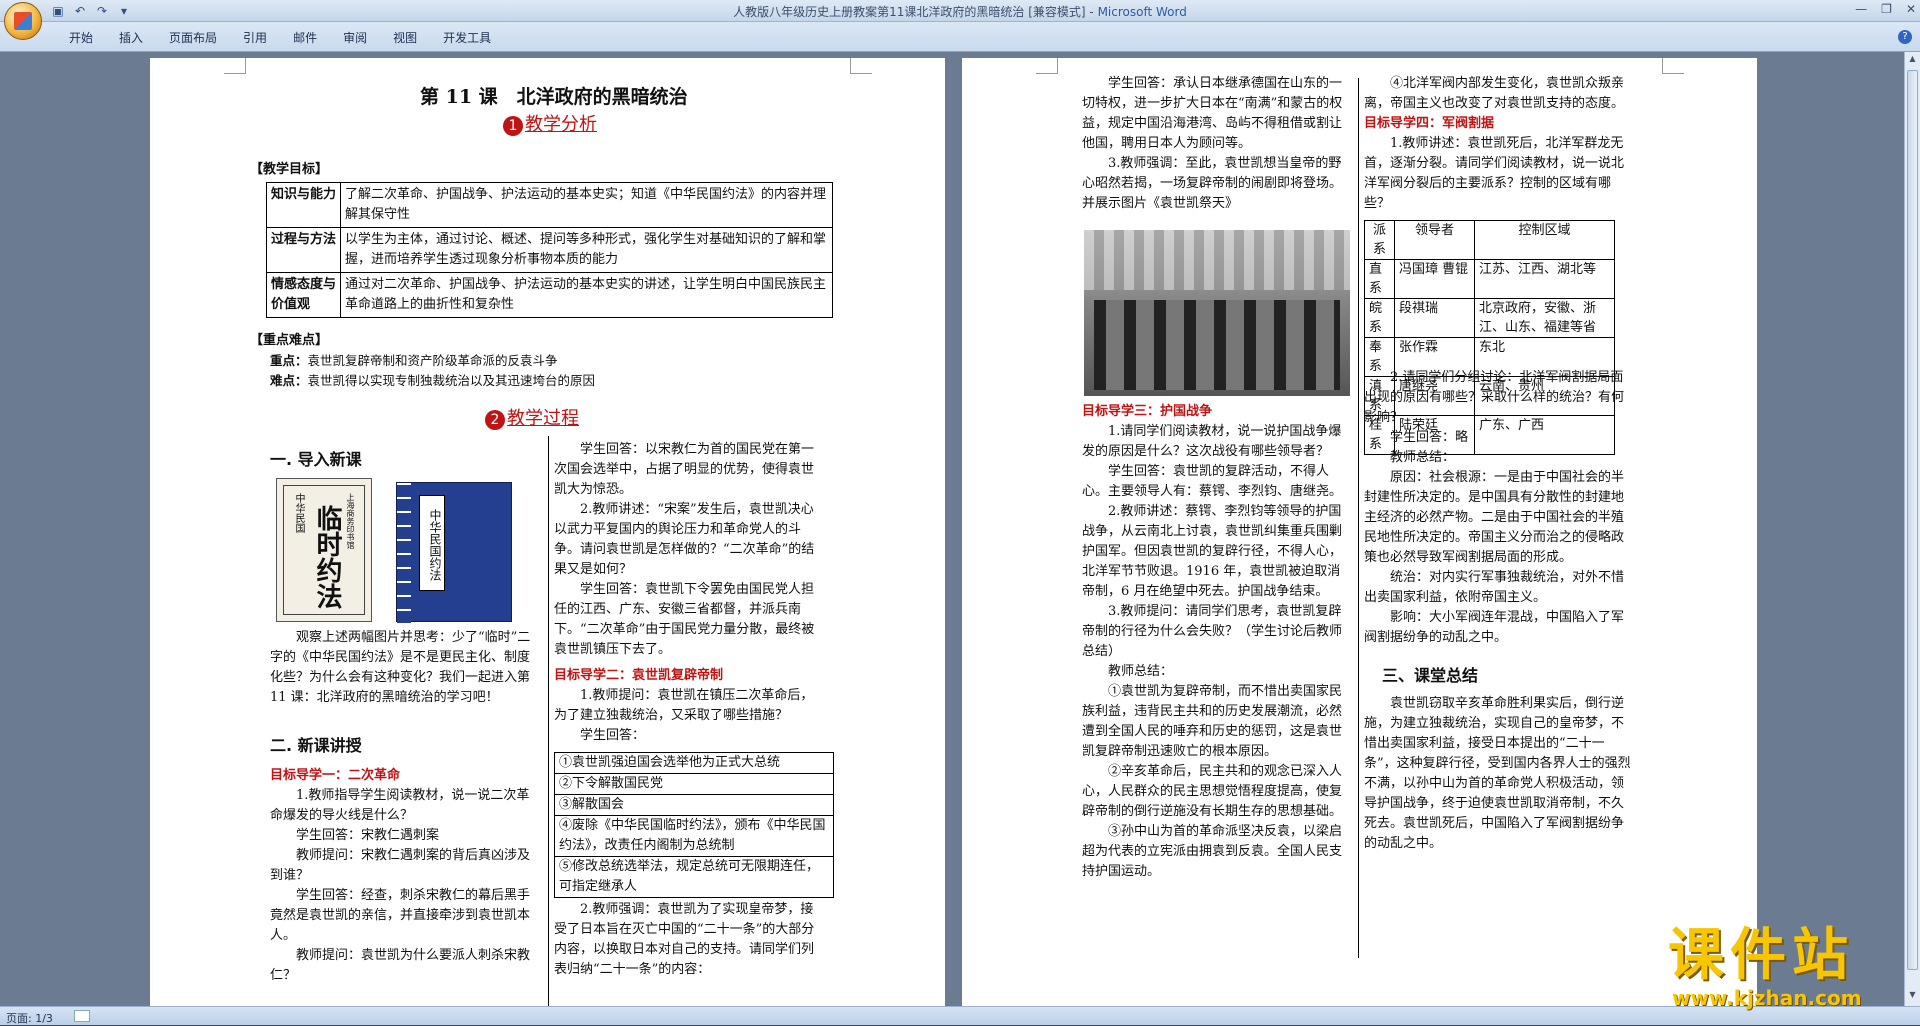 The width and height of the screenshot is (1920, 1026). What do you see at coordinates (1379, 318) in the screenshot?
I see `warlord-cell: 皖系` at bounding box center [1379, 318].